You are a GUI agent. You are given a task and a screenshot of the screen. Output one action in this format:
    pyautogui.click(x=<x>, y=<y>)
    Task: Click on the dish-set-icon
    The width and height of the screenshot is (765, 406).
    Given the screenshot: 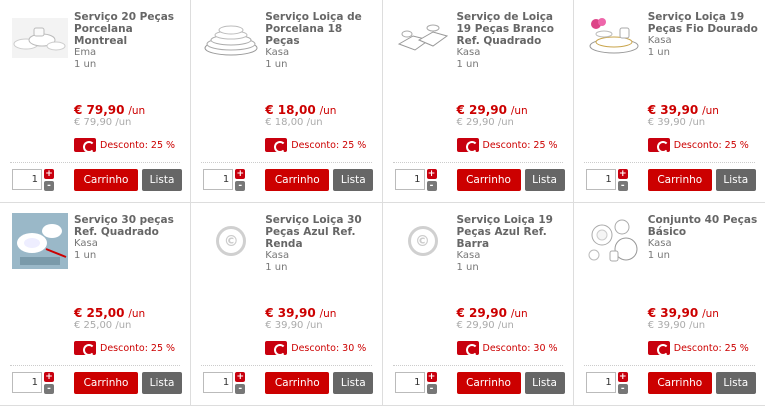 What is the action you would take?
    pyautogui.click(x=40, y=38)
    